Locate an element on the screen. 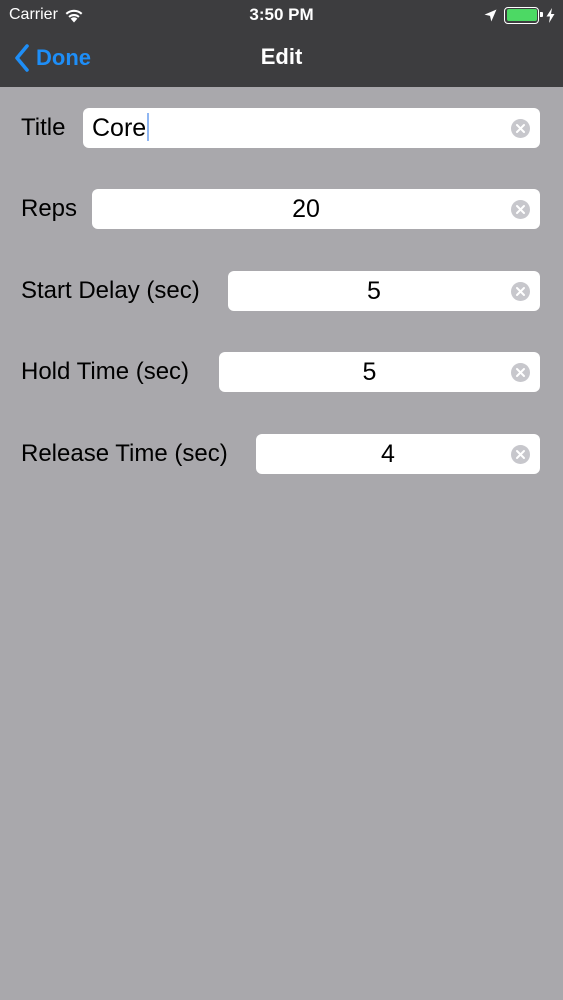 The height and width of the screenshot is (1000, 563). reps-label: Reps is located at coordinates (49, 208).